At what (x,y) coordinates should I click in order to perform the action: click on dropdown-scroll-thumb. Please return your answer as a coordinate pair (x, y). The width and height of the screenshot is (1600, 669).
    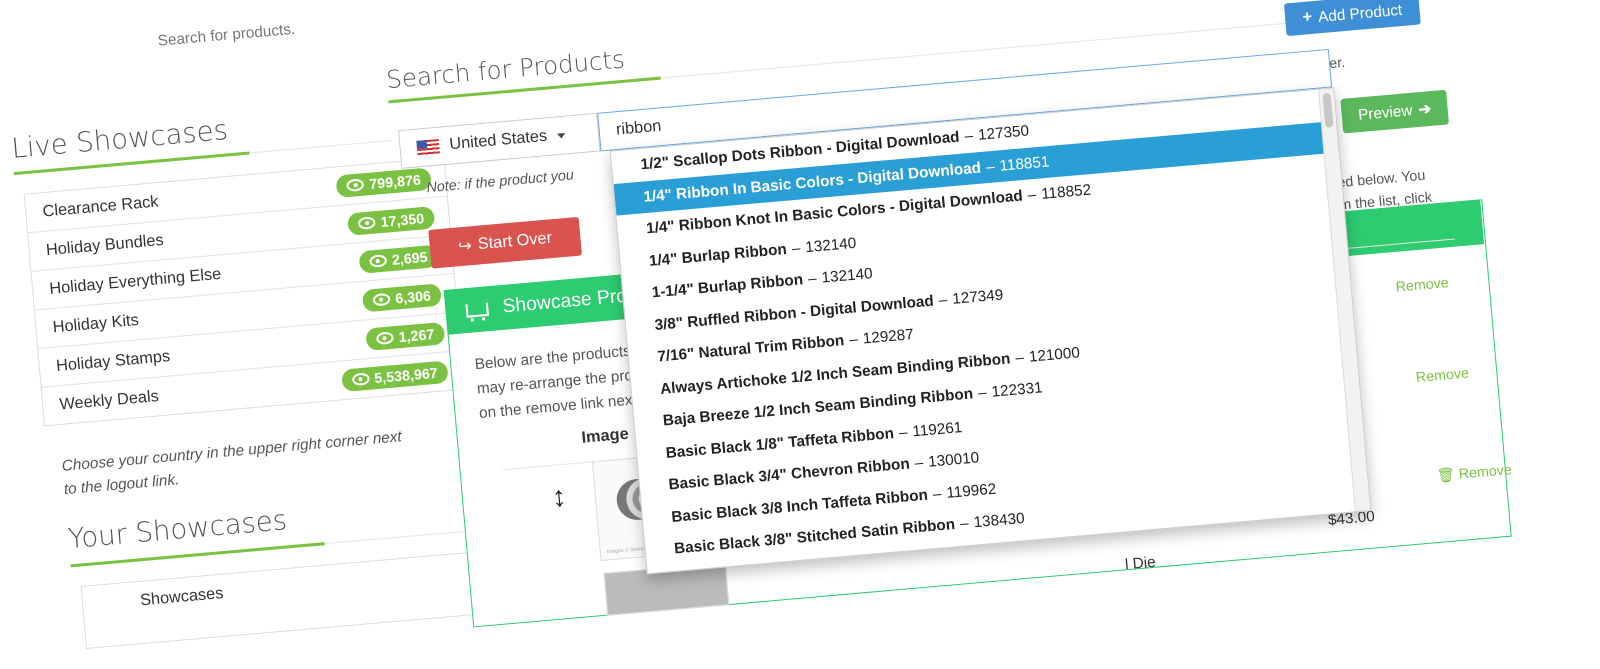
    Looking at the image, I should click on (1328, 110).